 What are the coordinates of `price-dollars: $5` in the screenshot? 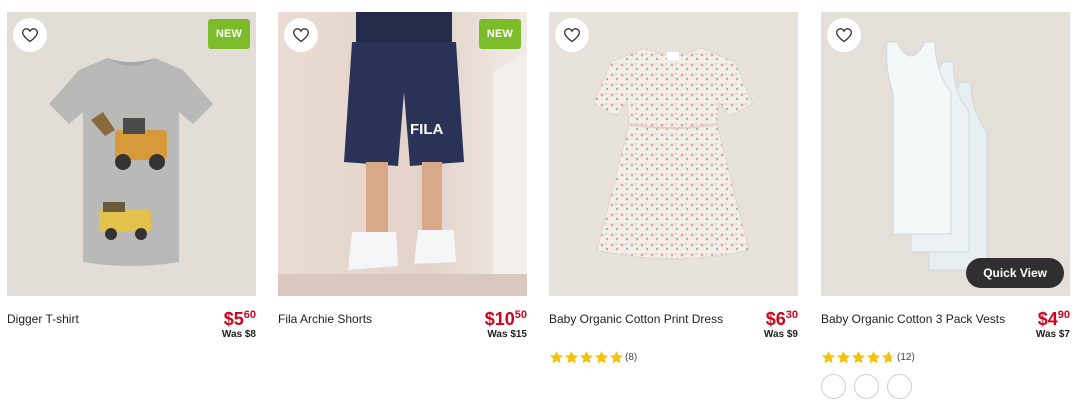 It's located at (233, 319).